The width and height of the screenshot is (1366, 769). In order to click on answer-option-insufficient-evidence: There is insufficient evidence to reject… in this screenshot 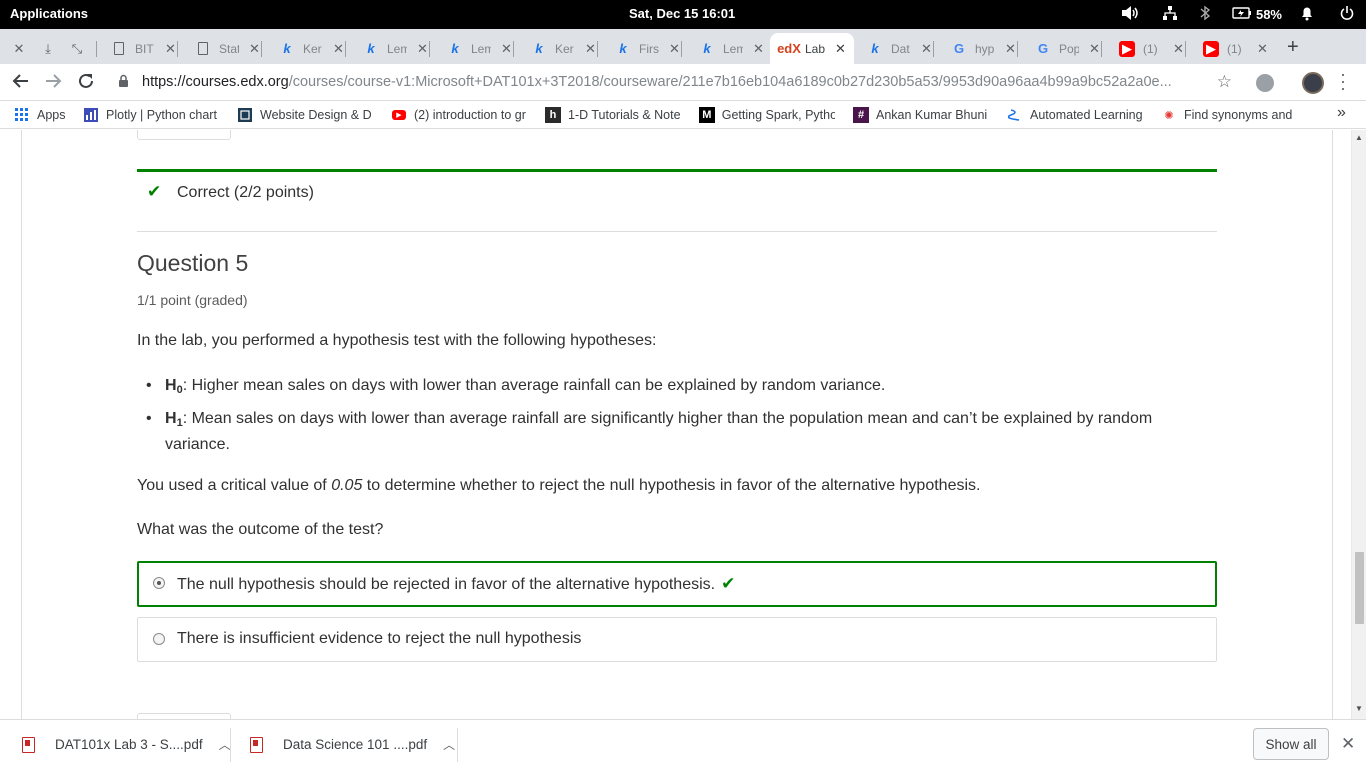, I will do `click(677, 639)`.